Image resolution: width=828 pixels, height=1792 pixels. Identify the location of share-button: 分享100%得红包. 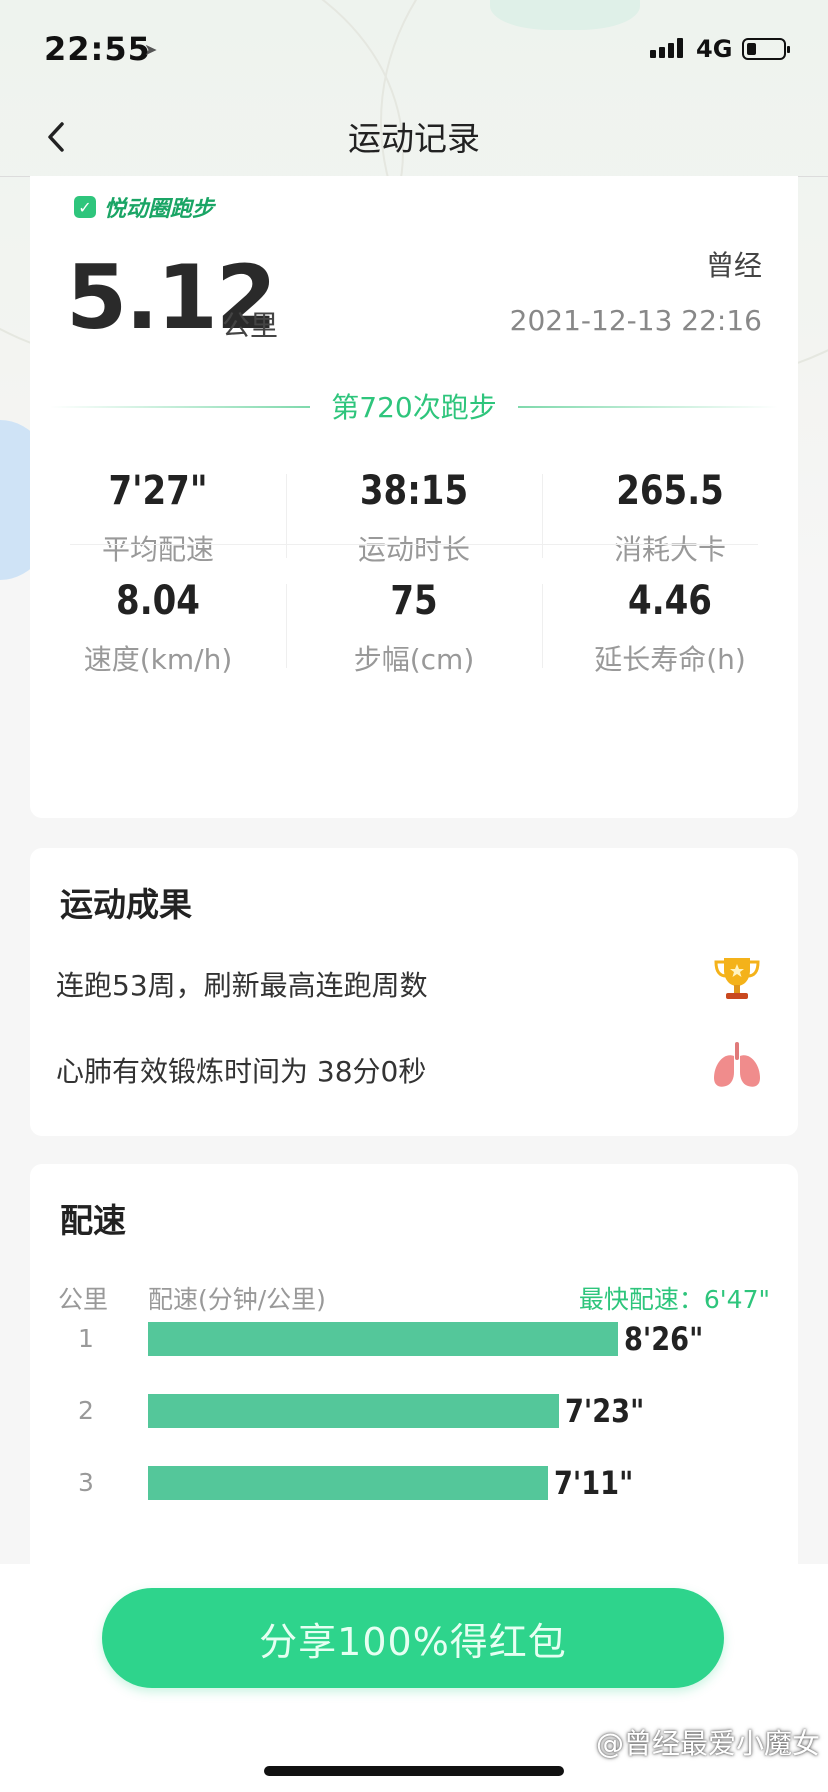
(413, 1638).